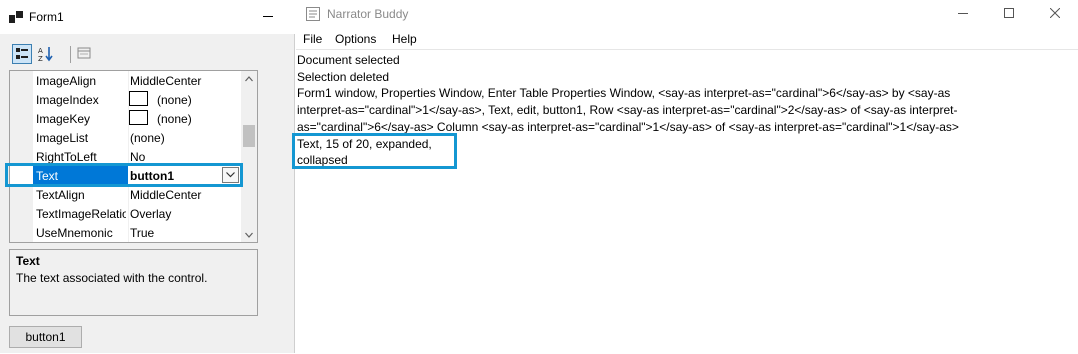  I want to click on minimize-icon, so click(963, 13).